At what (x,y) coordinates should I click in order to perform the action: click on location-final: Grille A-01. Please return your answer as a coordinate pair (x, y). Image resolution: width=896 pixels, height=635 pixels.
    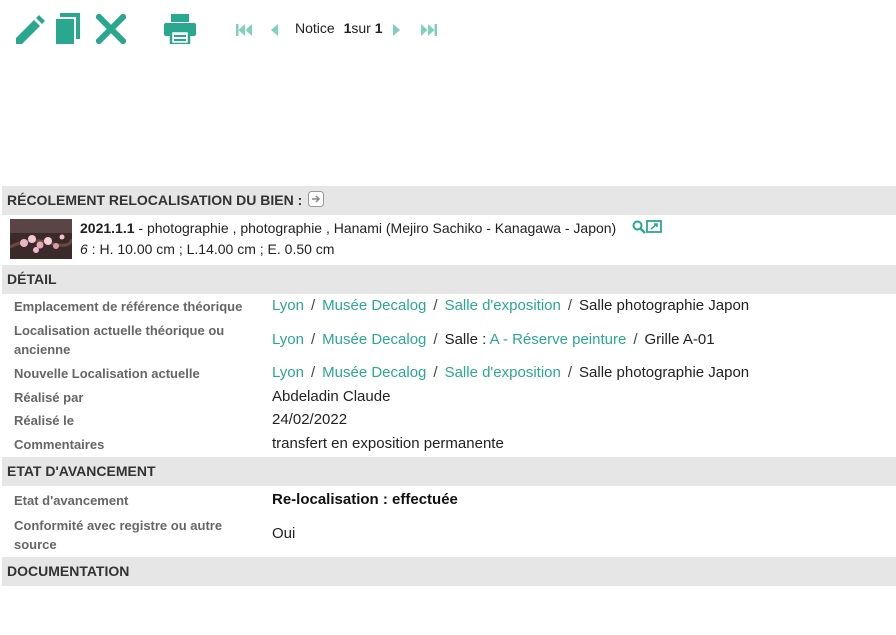
    Looking at the image, I should click on (679, 339).